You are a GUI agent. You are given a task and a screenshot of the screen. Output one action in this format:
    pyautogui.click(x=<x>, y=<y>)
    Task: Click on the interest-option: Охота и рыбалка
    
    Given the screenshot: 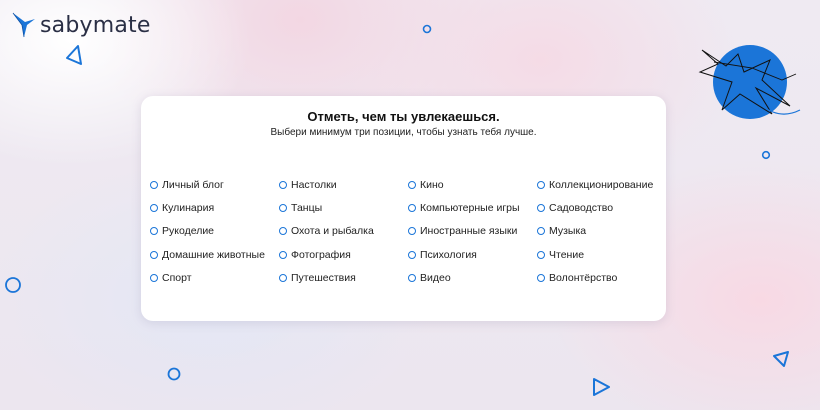 What is the action you would take?
    pyautogui.click(x=343, y=231)
    